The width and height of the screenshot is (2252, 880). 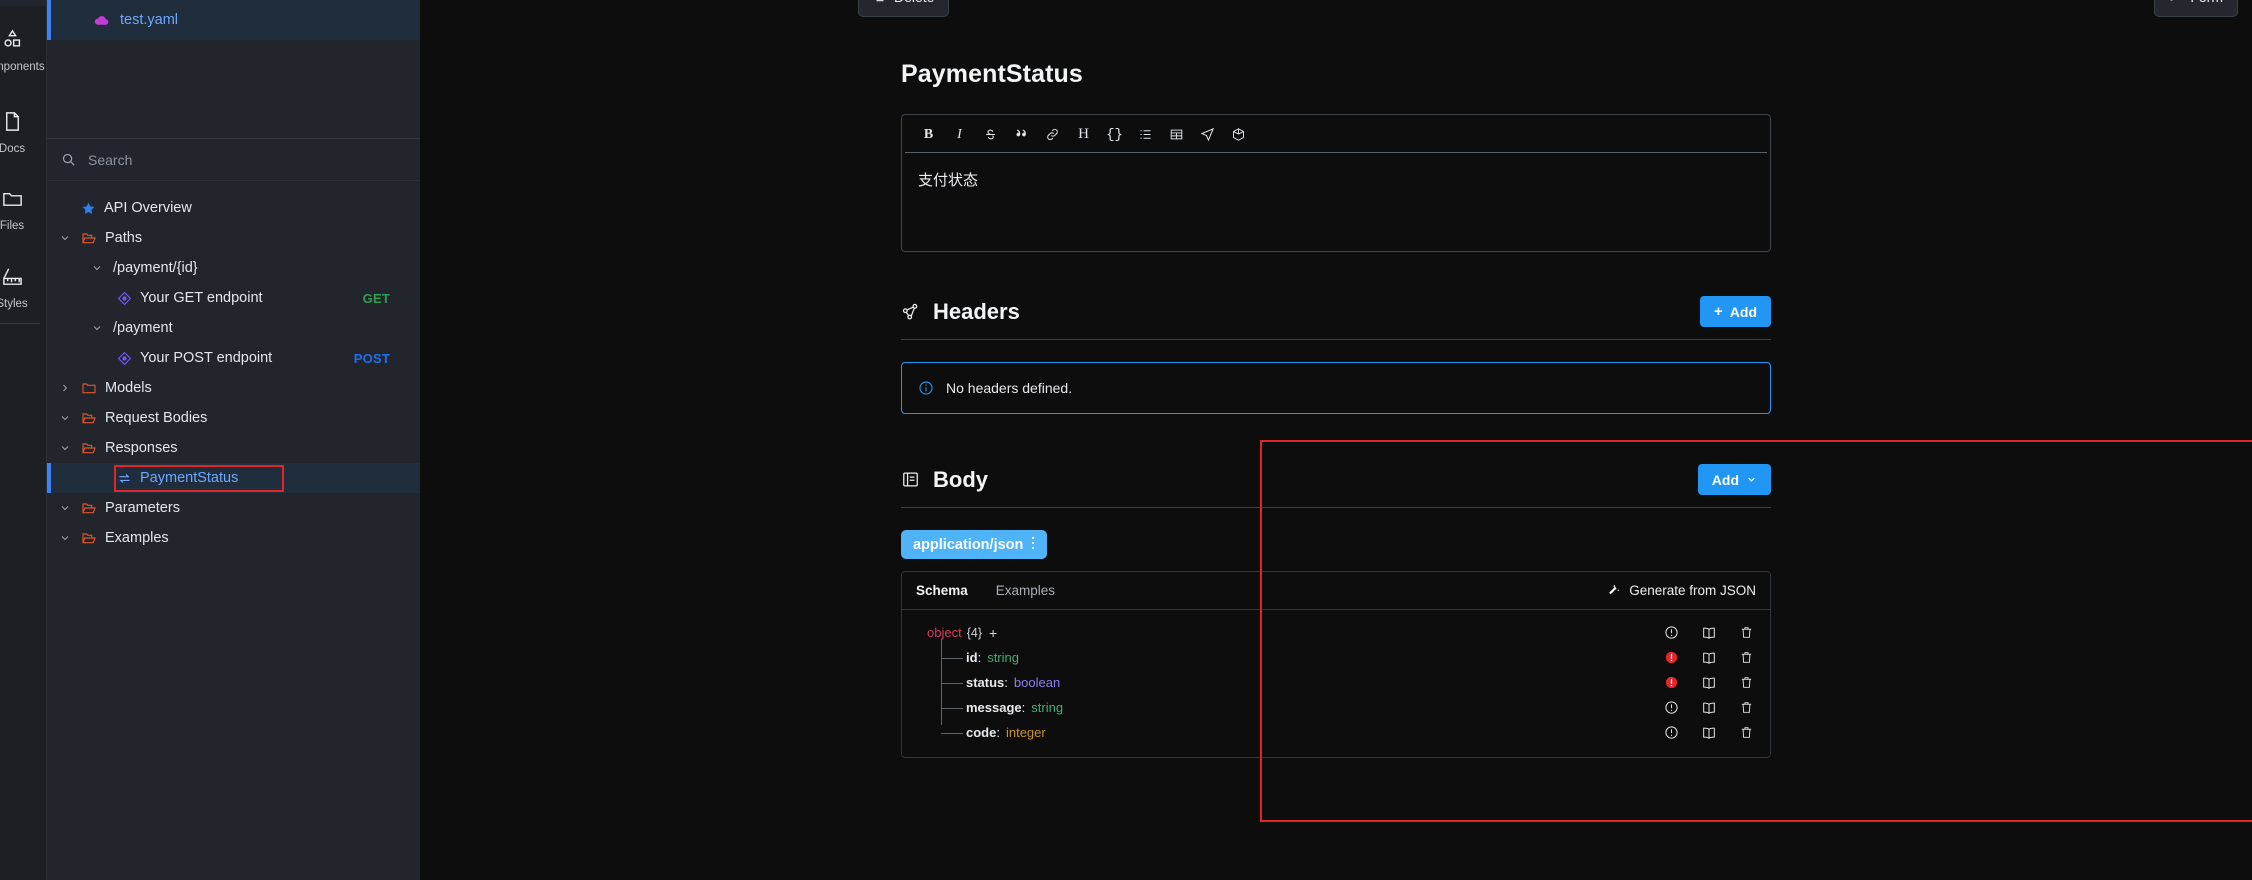 What do you see at coordinates (22, 209) in the screenshot?
I see `rail-item-files: Files` at bounding box center [22, 209].